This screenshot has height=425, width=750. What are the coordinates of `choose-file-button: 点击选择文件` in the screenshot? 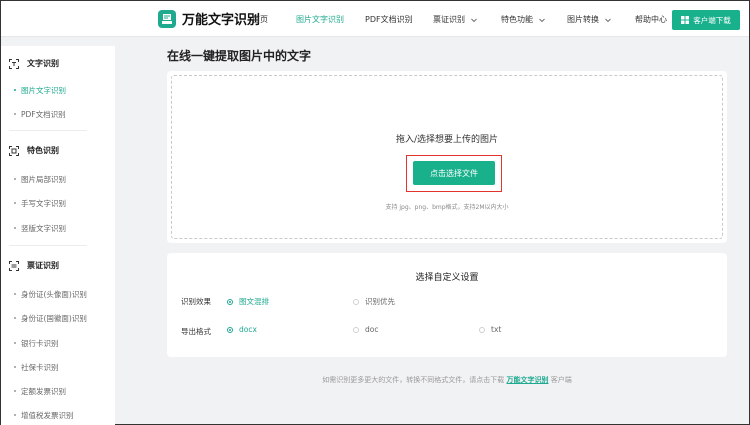 It's located at (454, 173).